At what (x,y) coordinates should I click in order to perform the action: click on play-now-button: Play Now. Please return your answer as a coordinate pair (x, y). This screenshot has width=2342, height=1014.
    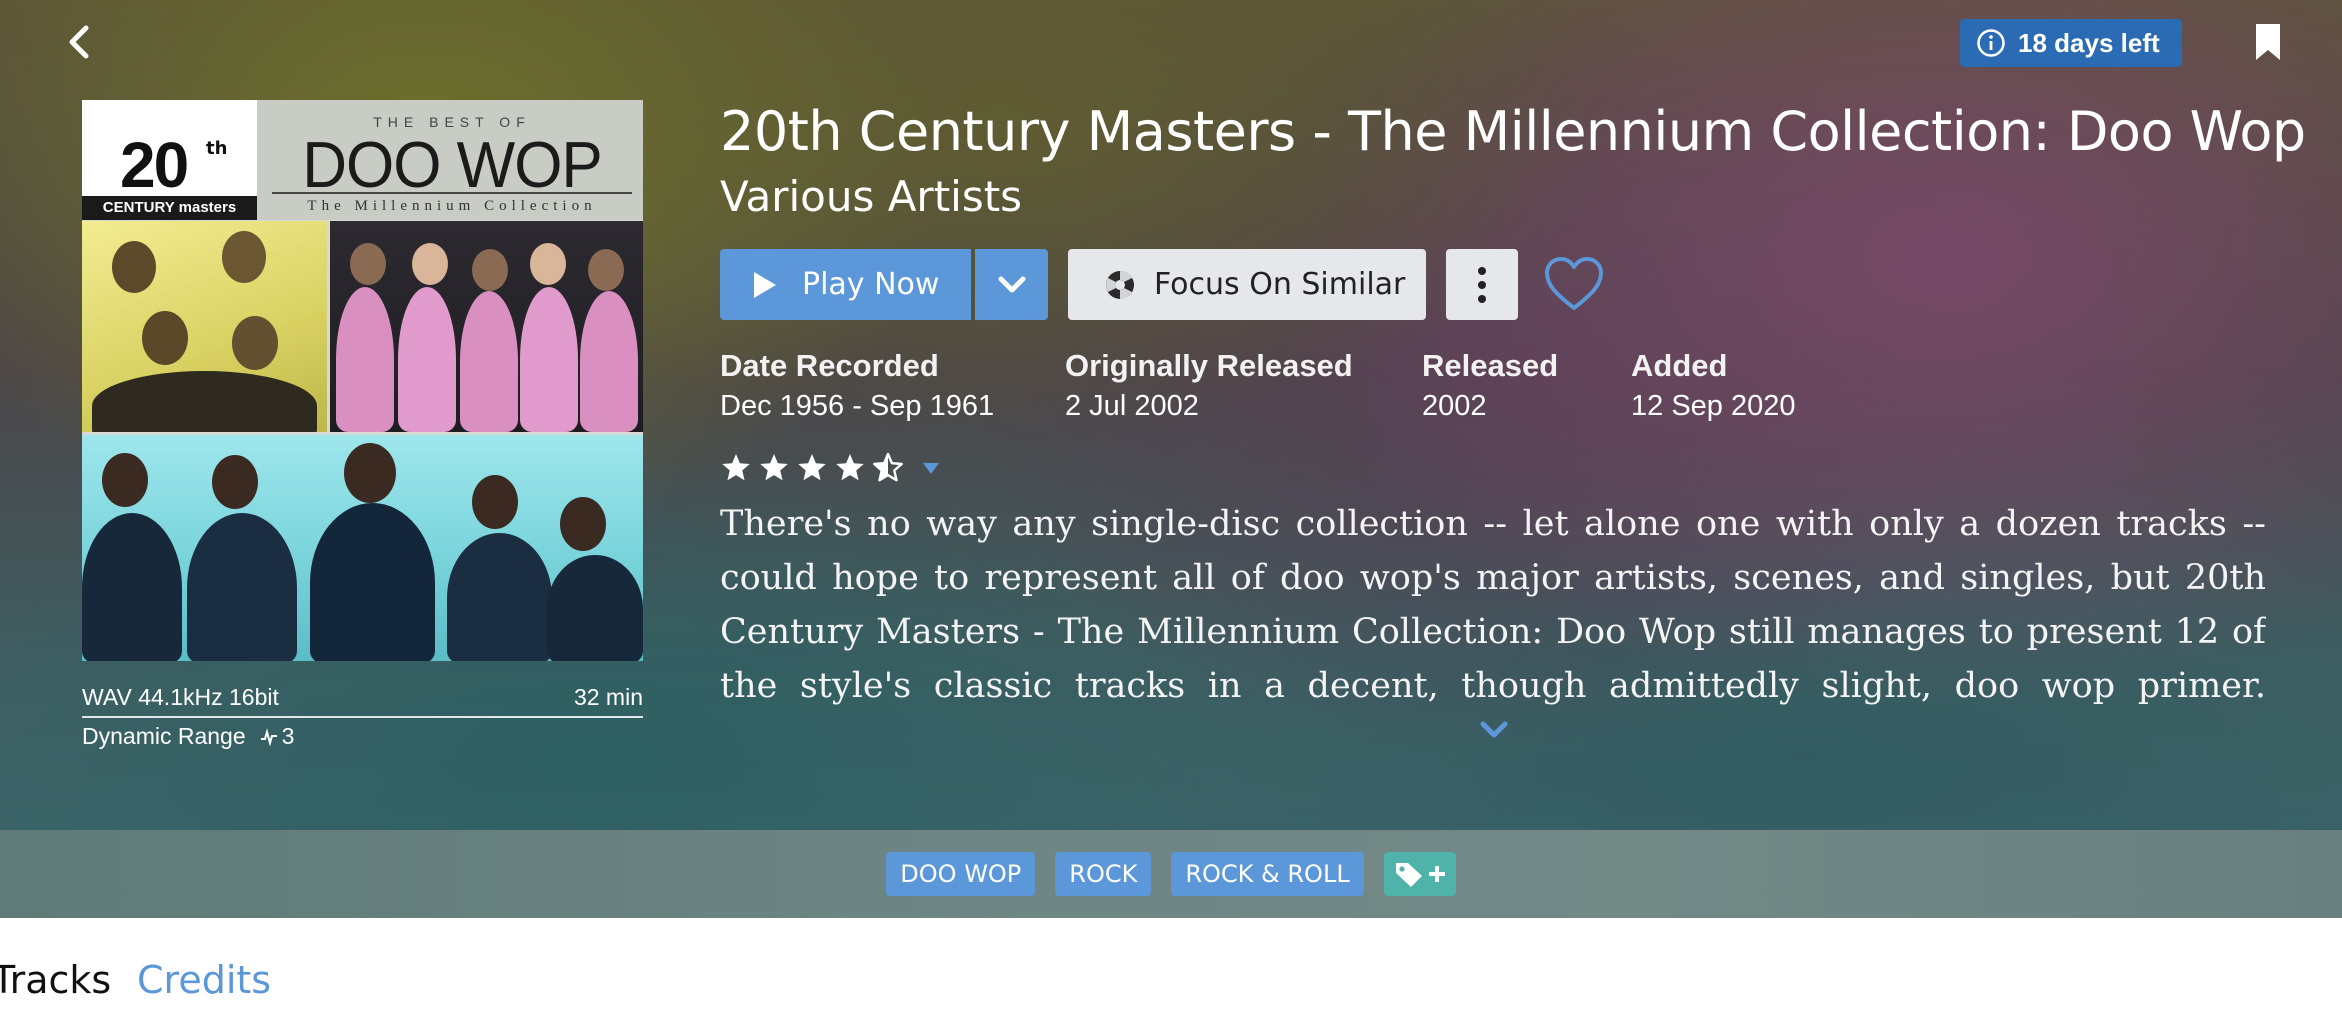
    Looking at the image, I should click on (845, 284).